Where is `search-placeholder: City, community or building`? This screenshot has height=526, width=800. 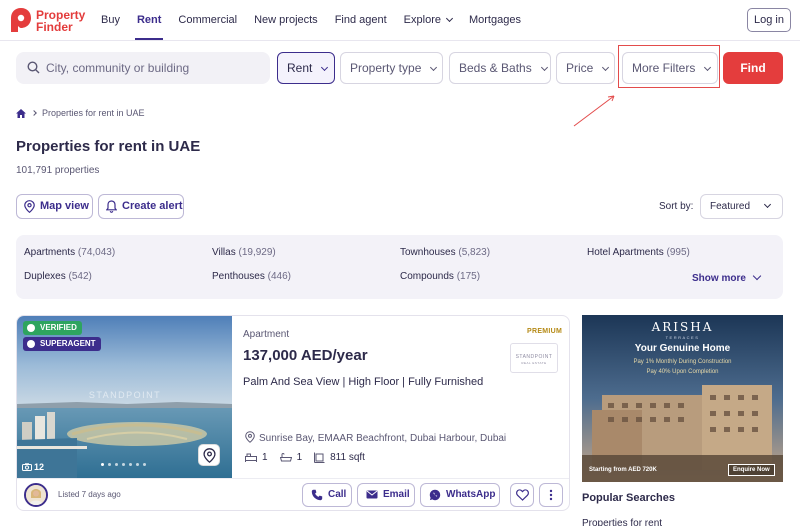 search-placeholder: City, community or building is located at coordinates (118, 68).